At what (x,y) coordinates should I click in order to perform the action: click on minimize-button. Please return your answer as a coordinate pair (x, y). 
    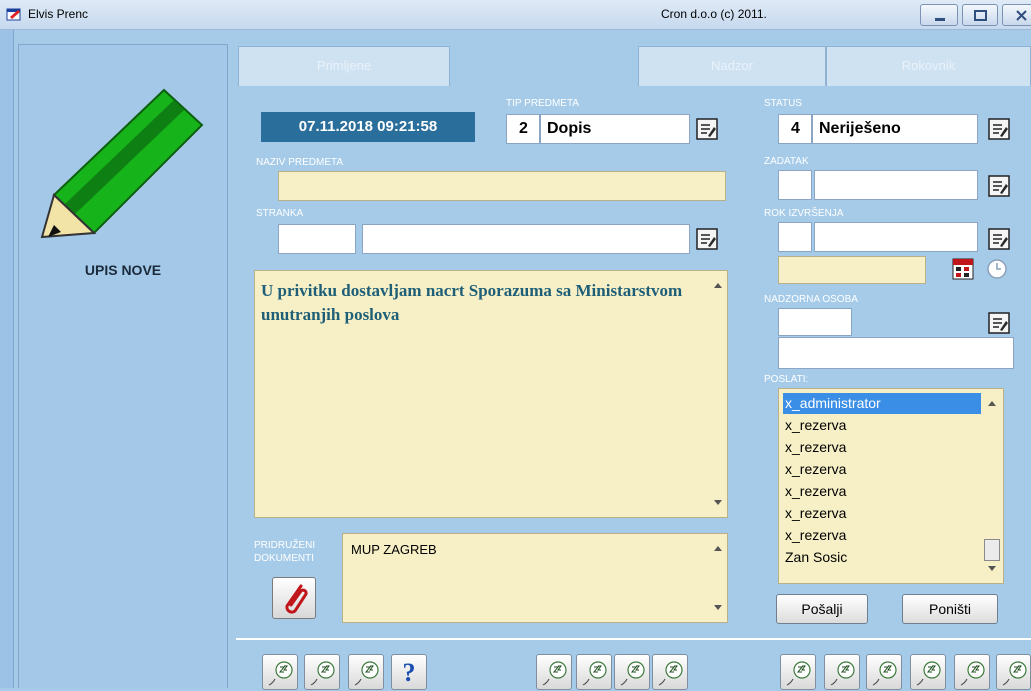
    Looking at the image, I should click on (939, 15).